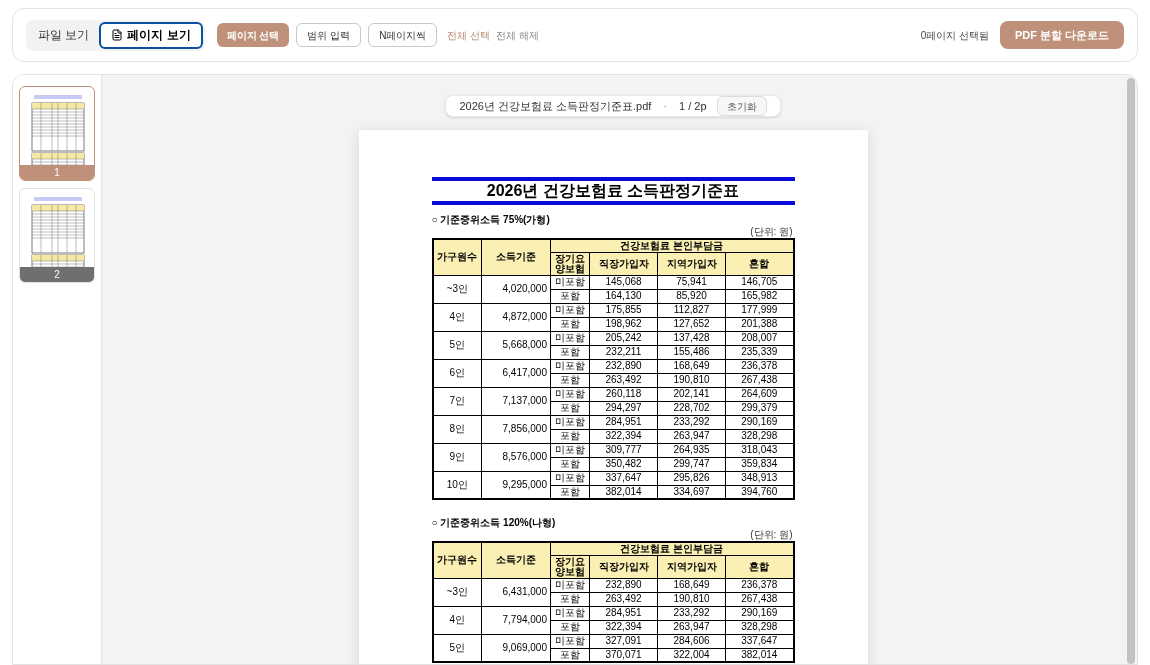 The width and height of the screenshot is (1150, 665). I want to click on table-cell: 155,486, so click(691, 352).